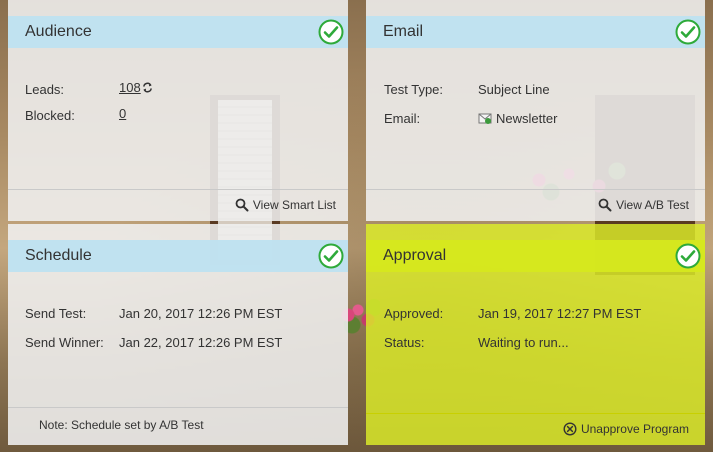 Image resolution: width=713 pixels, height=452 pixels. Describe the element at coordinates (50, 115) in the screenshot. I see `blocked-label: Blocked:` at that location.